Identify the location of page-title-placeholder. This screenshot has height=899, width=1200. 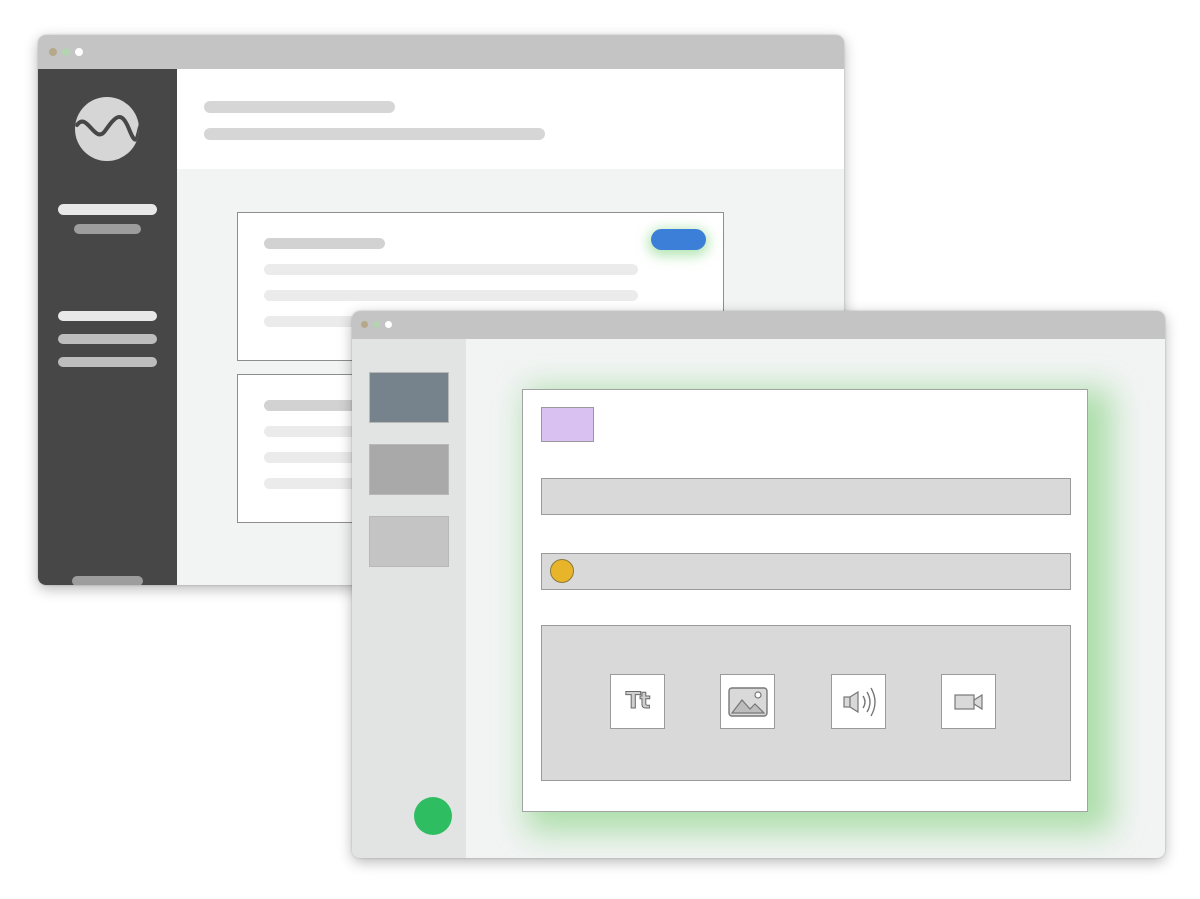
(299, 107).